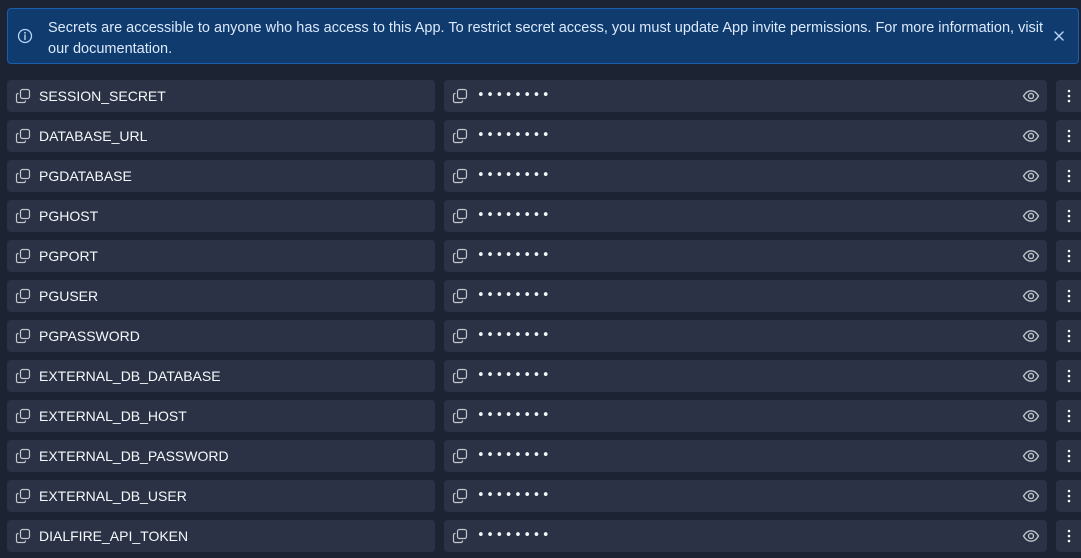 This screenshot has height=558, width=1081. Describe the element at coordinates (221, 96) in the screenshot. I see `secret-key-field: SESSION_SECRET` at that location.